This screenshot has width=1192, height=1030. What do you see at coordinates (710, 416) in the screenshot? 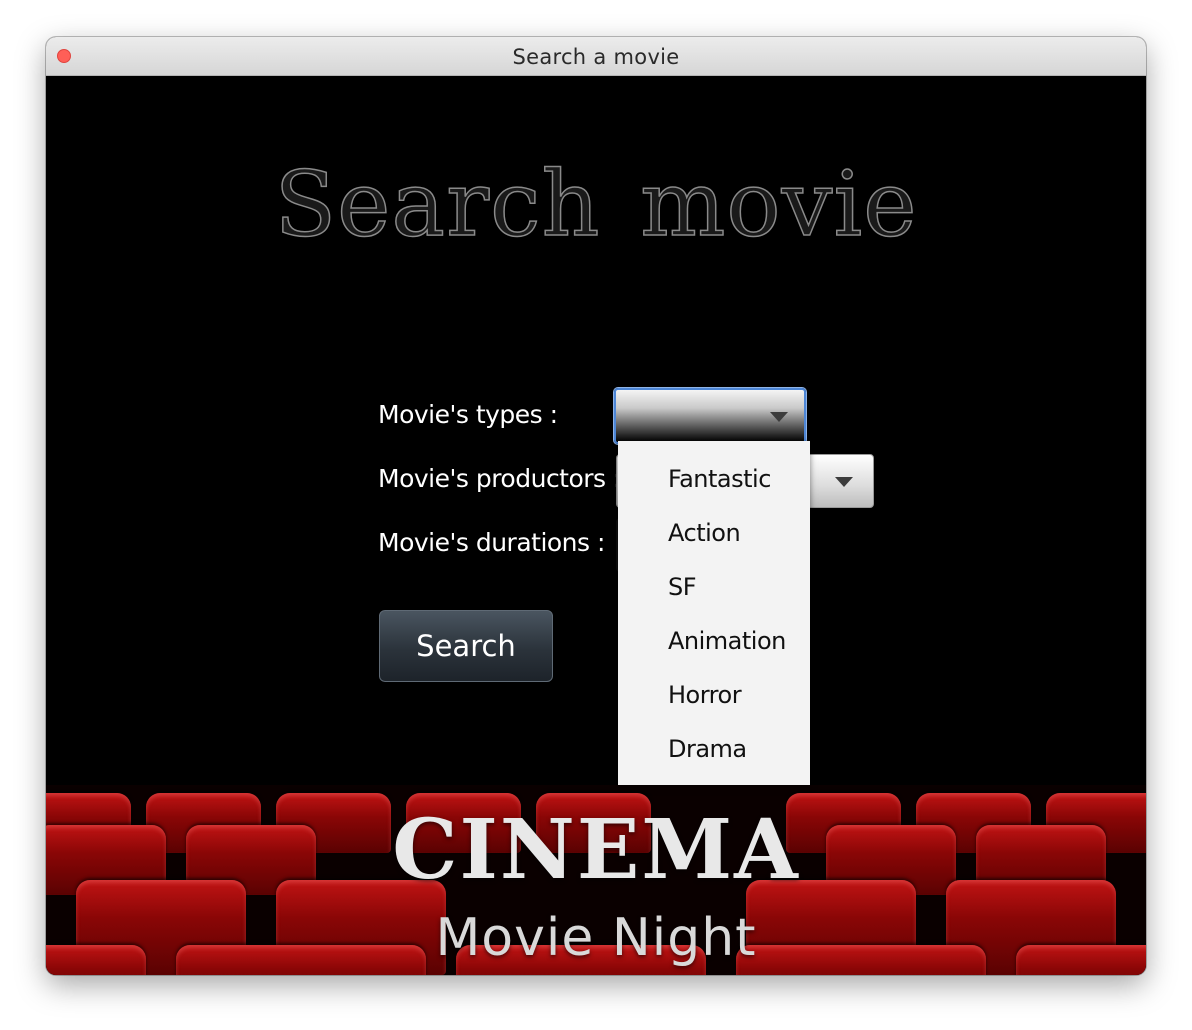
I see `movie-types-select` at bounding box center [710, 416].